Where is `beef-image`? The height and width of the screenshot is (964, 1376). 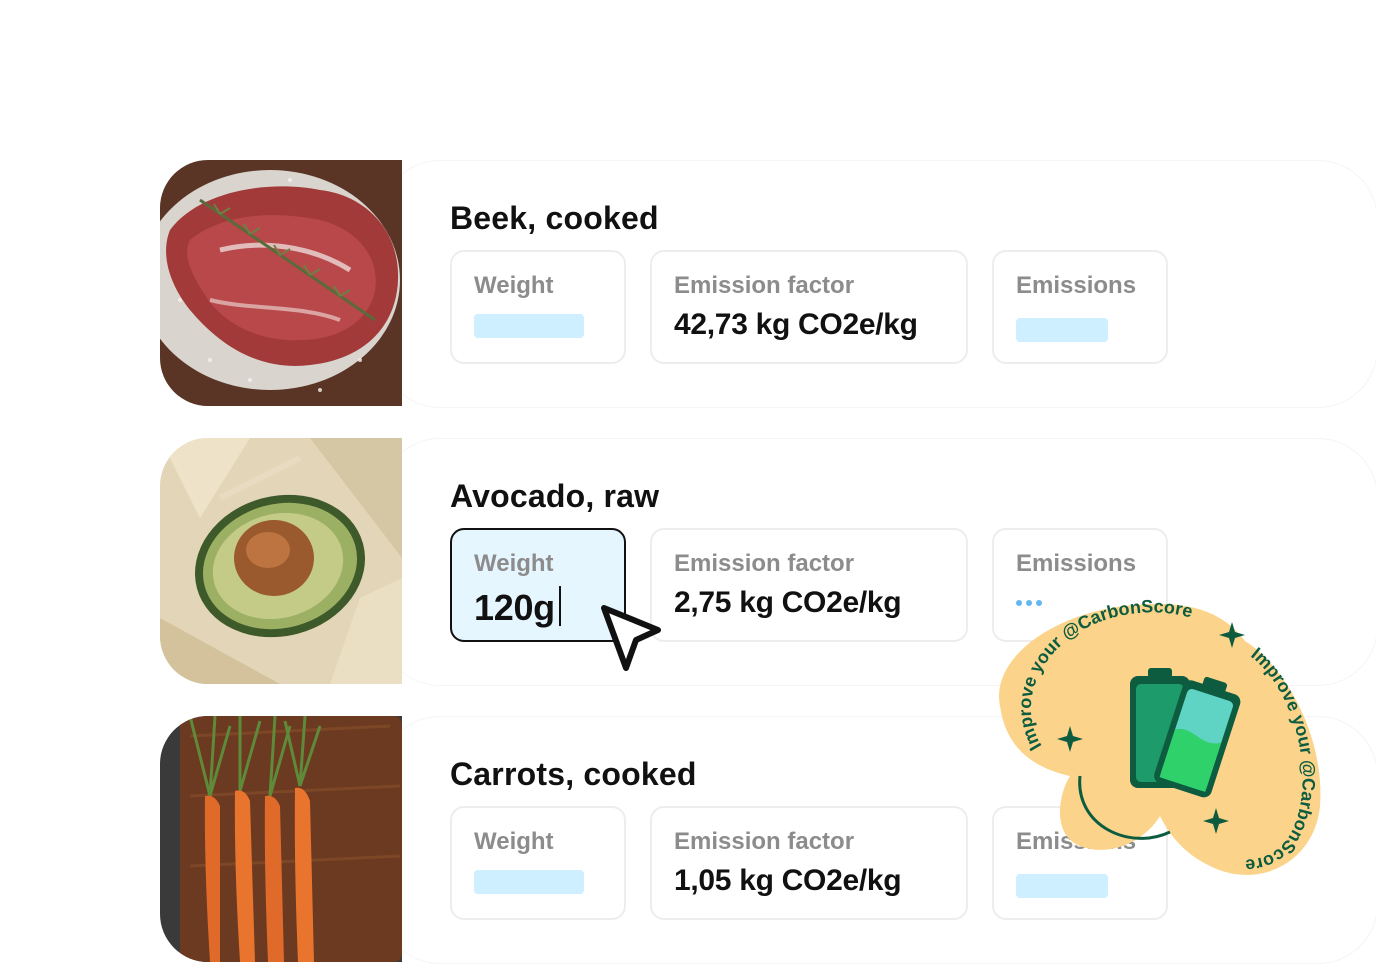 beef-image is located at coordinates (281, 283).